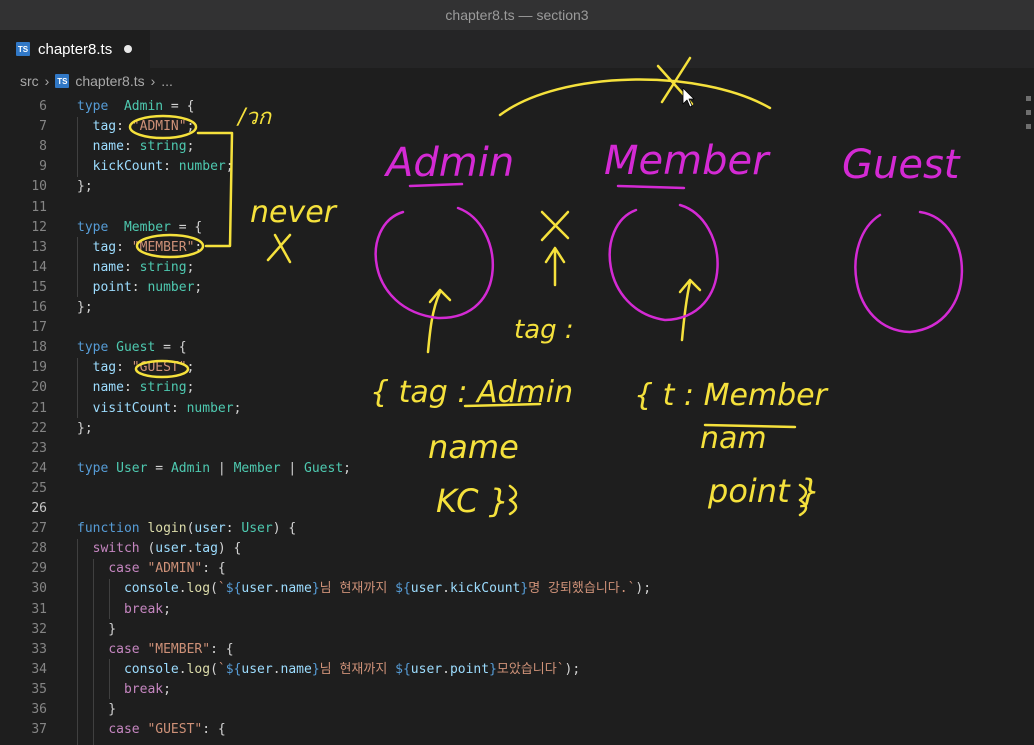  I want to click on code-line: 14 name: string;, so click(510, 268).